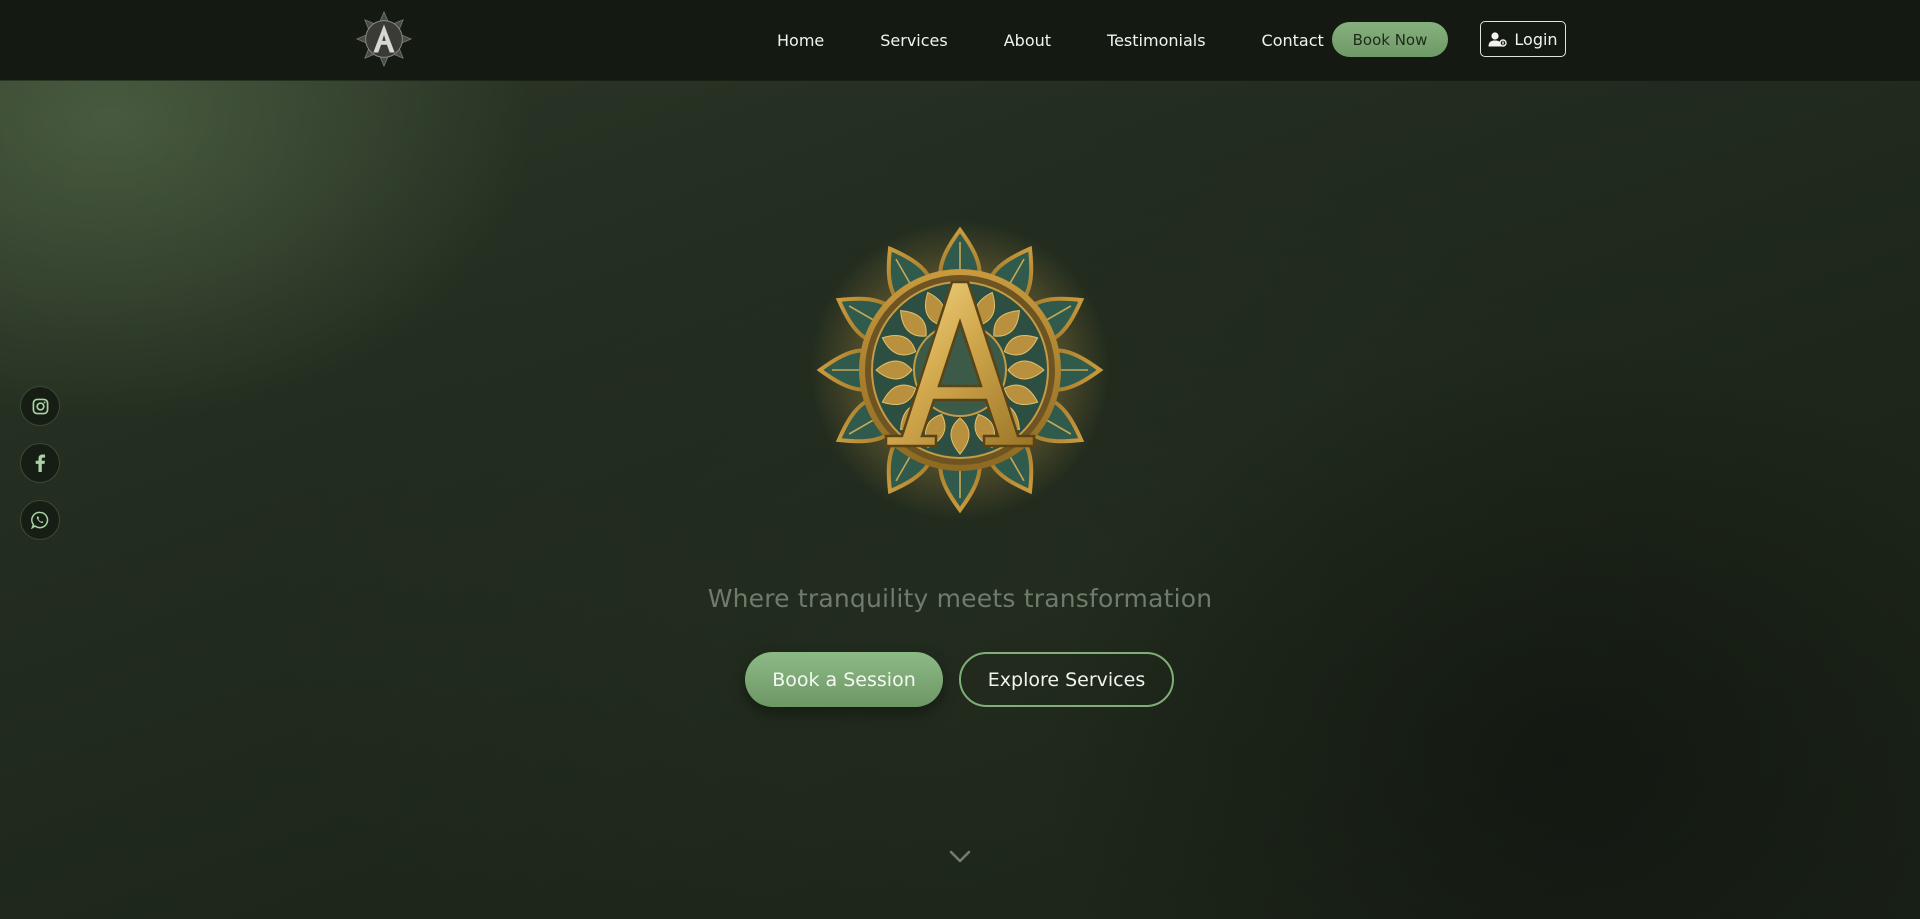 This screenshot has width=1920, height=919. Describe the element at coordinates (913, 40) in the screenshot. I see `nav-services: Services` at that location.